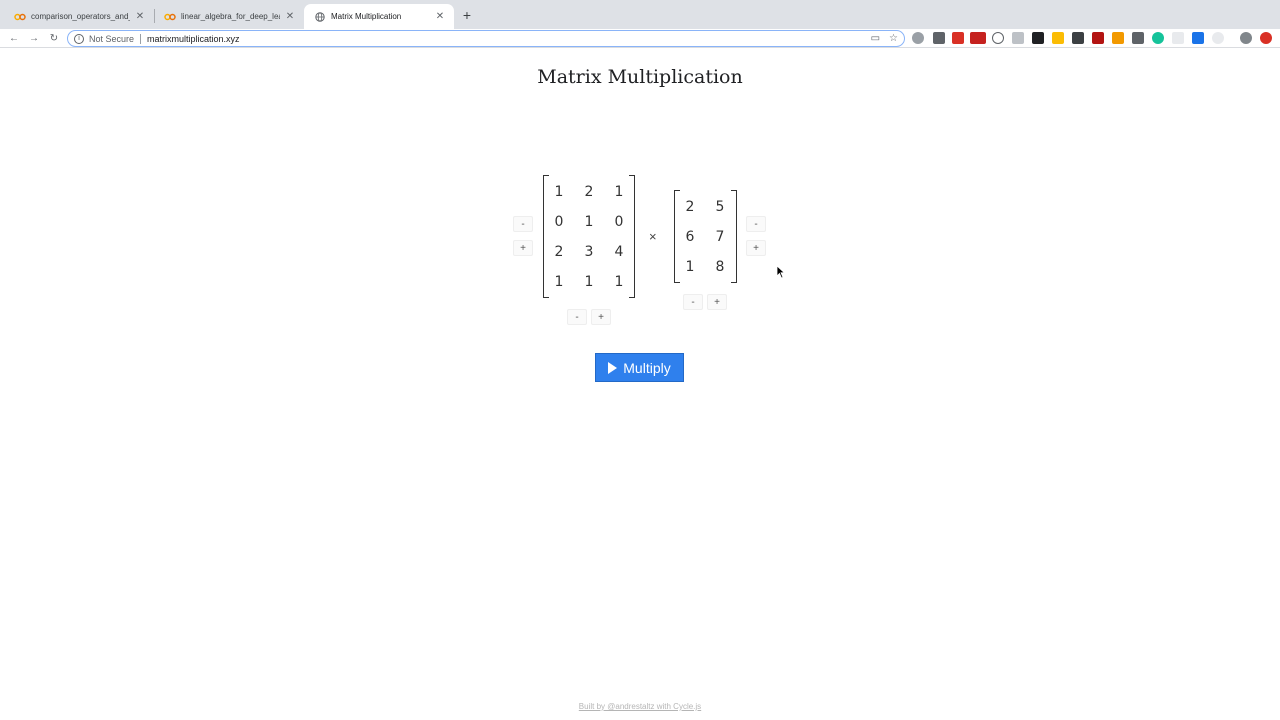 The image size is (1280, 720). What do you see at coordinates (54, 38) in the screenshot?
I see `reload-icon: ↻` at bounding box center [54, 38].